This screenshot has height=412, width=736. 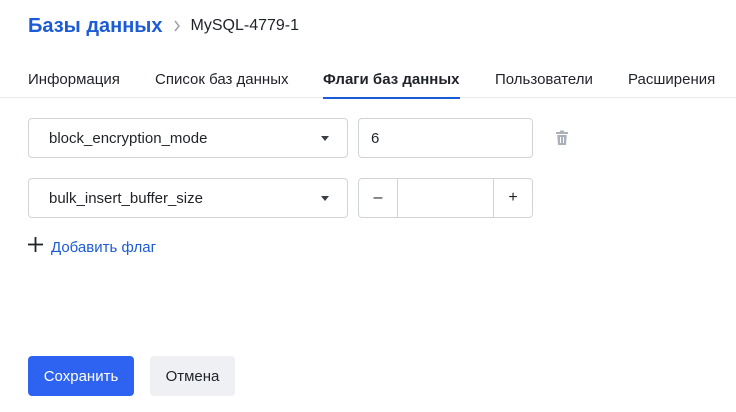 I want to click on chevron-right-icon, so click(x=177, y=26).